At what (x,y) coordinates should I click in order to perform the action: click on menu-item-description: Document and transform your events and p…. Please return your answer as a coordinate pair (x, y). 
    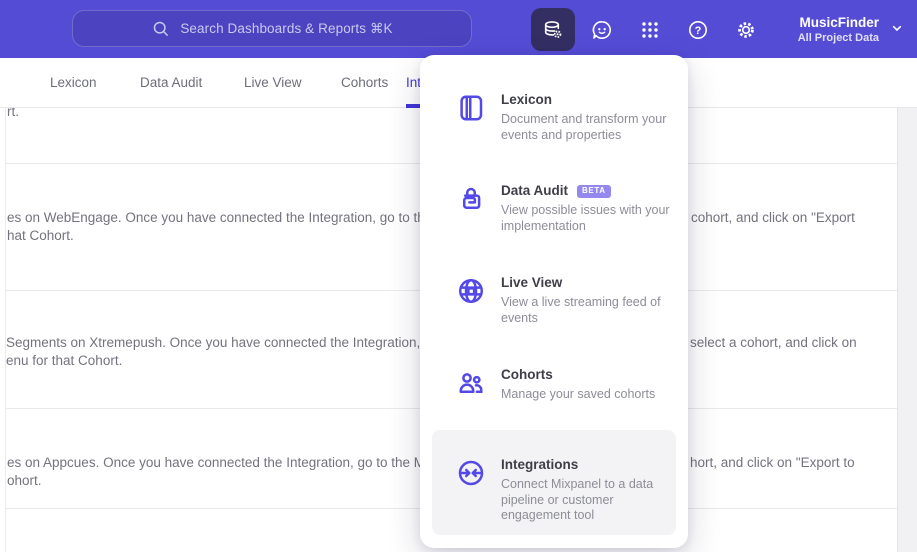
    Looking at the image, I should click on (584, 127).